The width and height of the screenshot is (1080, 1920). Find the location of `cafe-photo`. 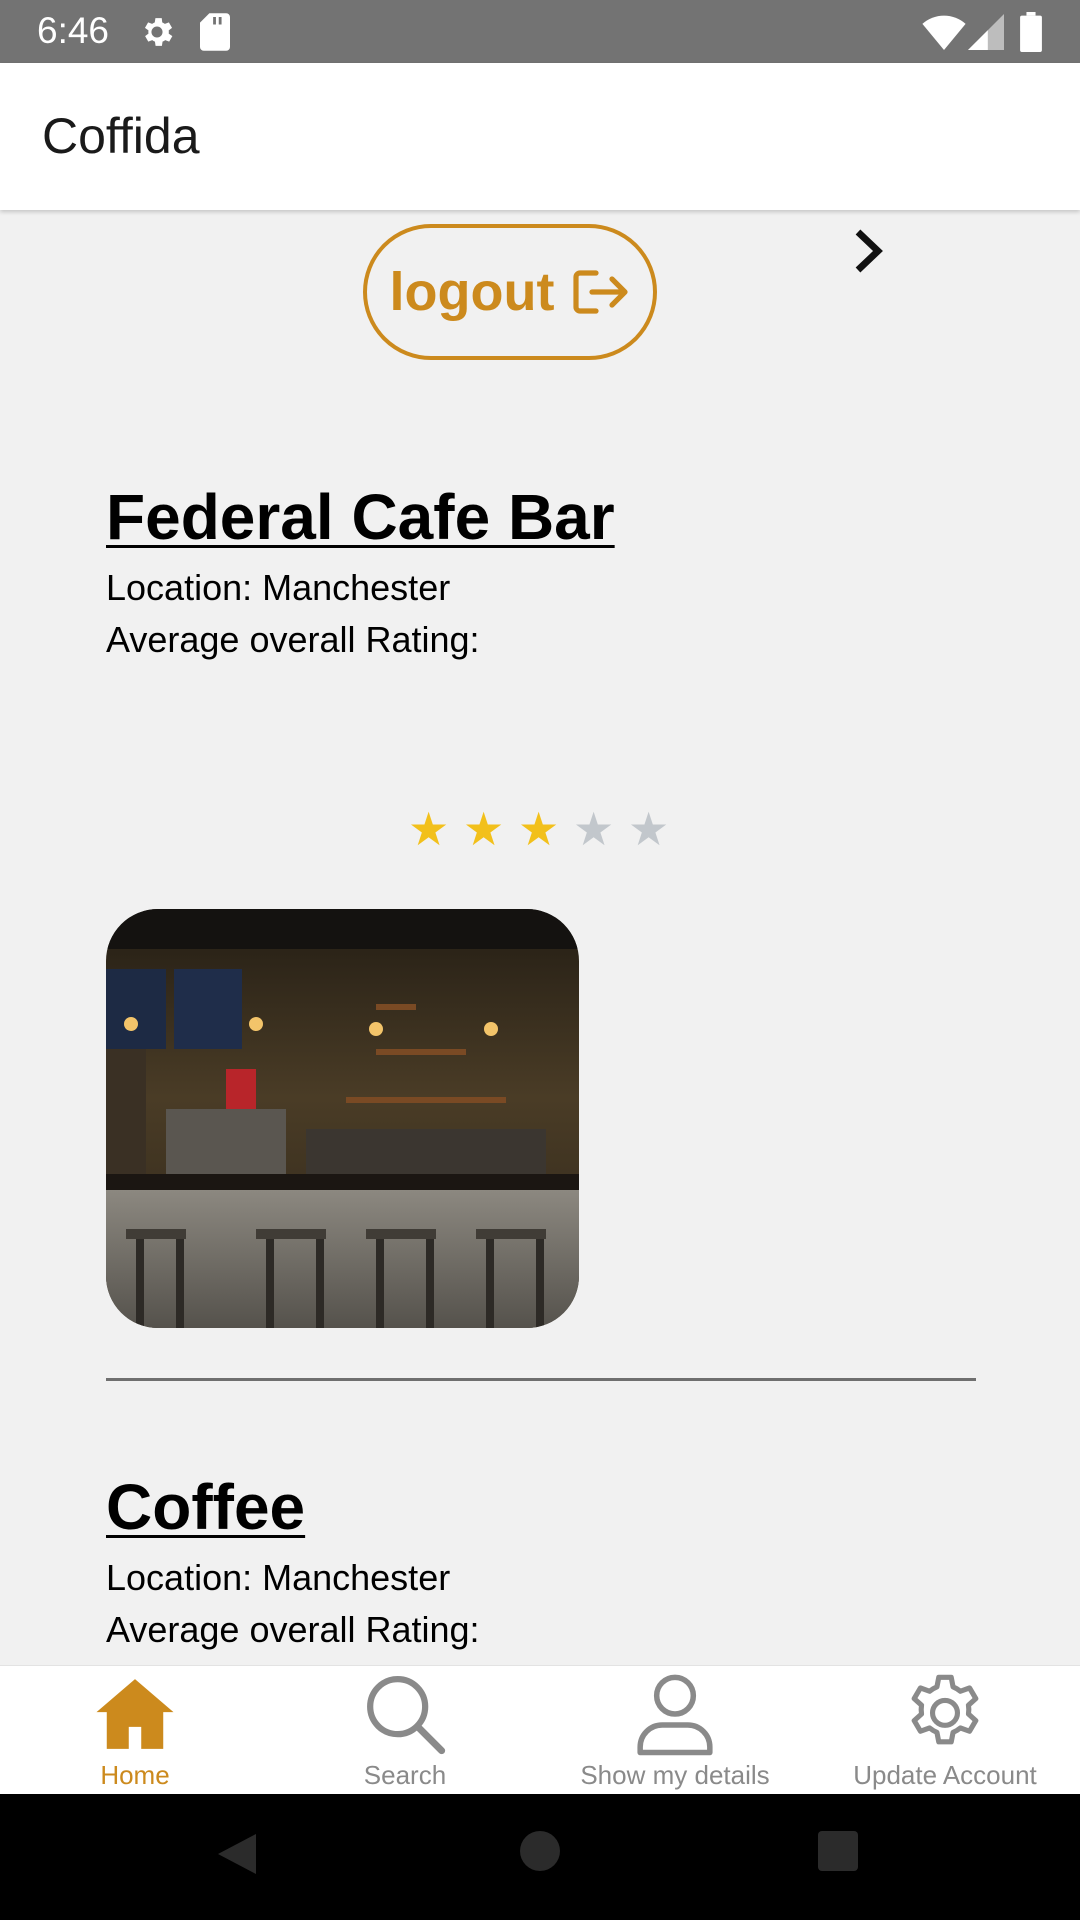

cafe-photo is located at coordinates (342, 1118).